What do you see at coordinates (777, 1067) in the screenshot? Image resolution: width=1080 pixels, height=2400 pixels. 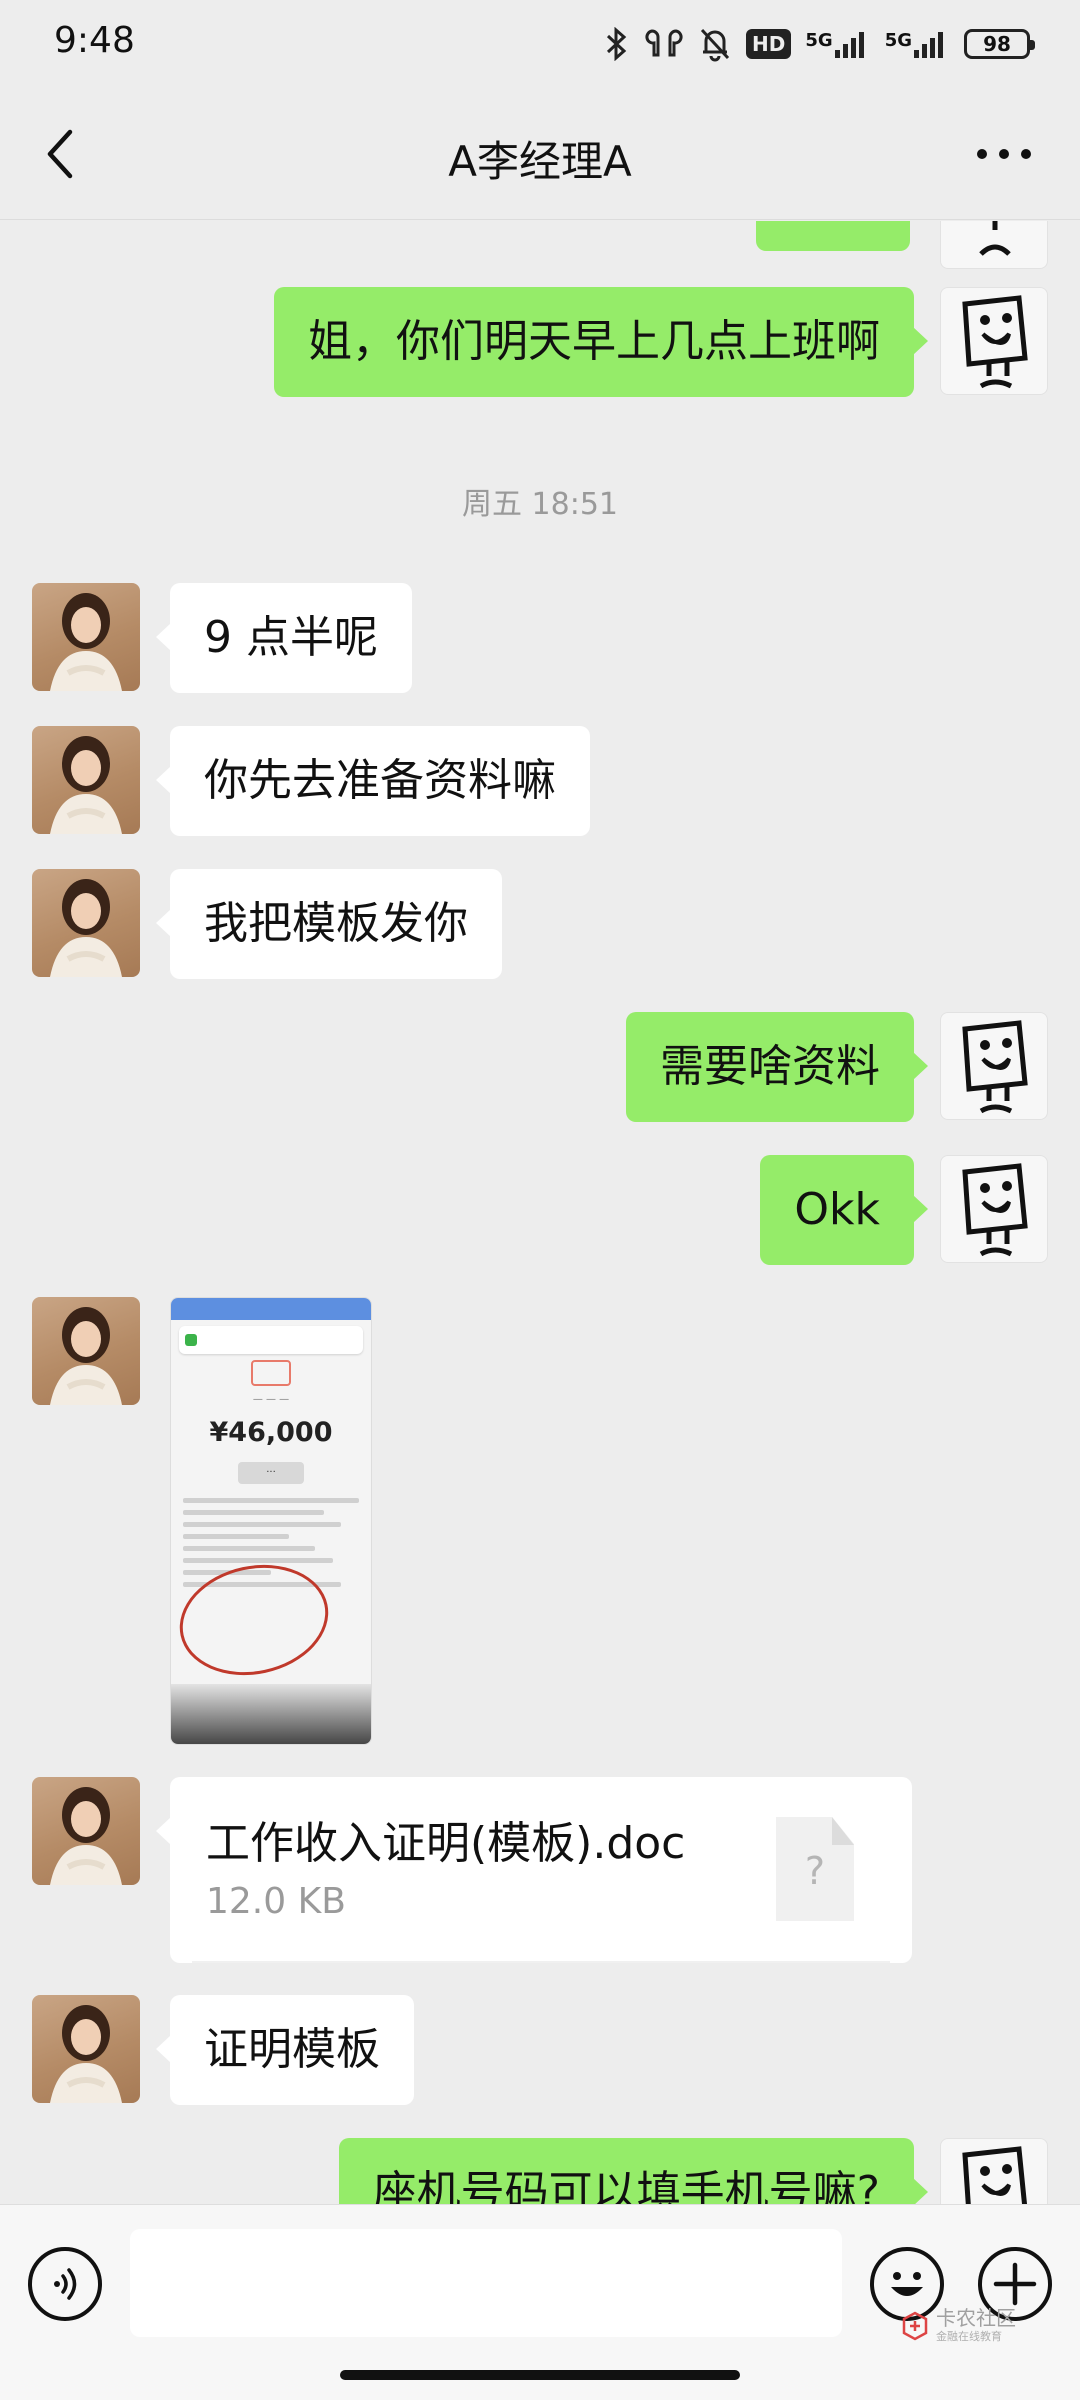 I see `message-bubble-outgoing: 需要啥资料` at bounding box center [777, 1067].